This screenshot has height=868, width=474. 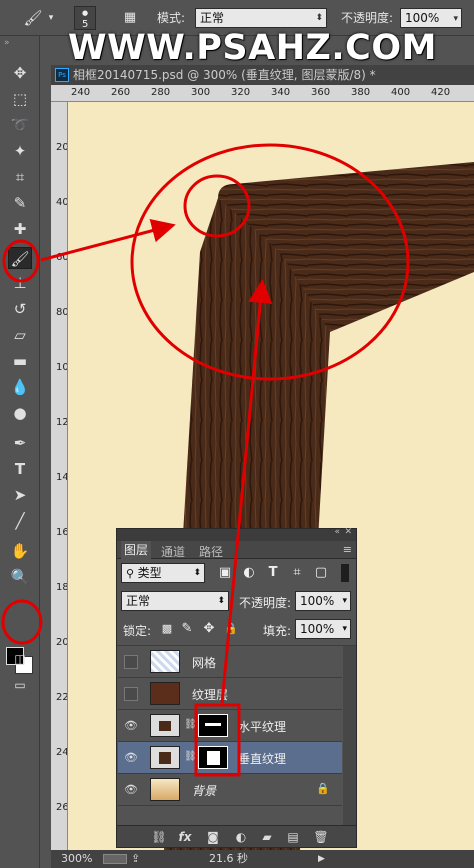 What do you see at coordinates (230, 790) in the screenshot?
I see `layer-row: 👁 背景 🔒` at bounding box center [230, 790].